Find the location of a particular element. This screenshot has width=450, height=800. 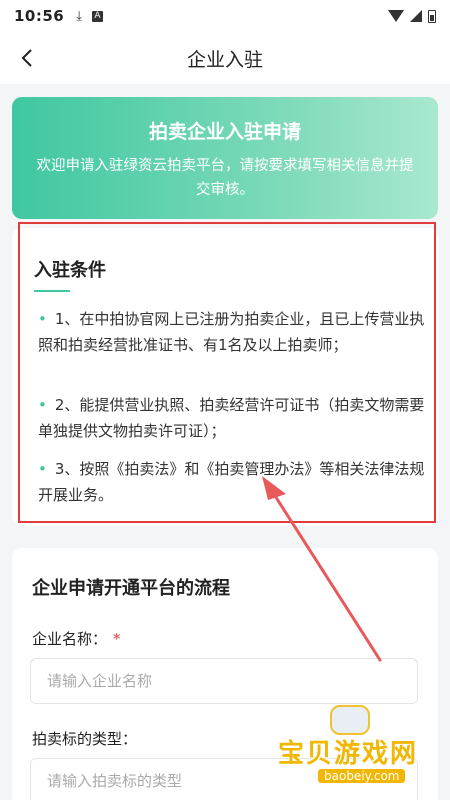

intro-banner: 拍卖企业入驻申请 欢迎申请入驻绿资云拍卖平台，请按要求填写相关信息并提交审核。 is located at coordinates (225, 158).